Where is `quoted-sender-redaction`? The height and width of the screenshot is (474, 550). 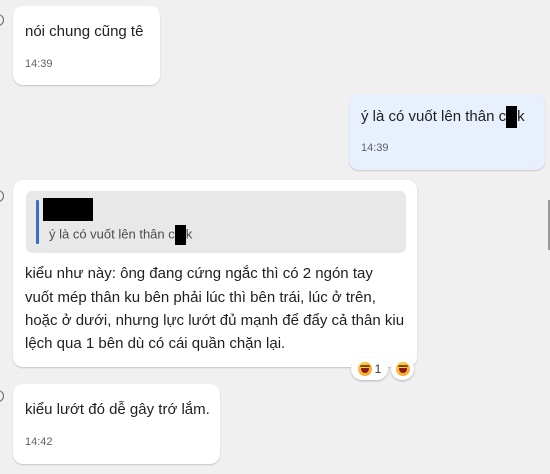 quoted-sender-redaction is located at coordinates (68, 209).